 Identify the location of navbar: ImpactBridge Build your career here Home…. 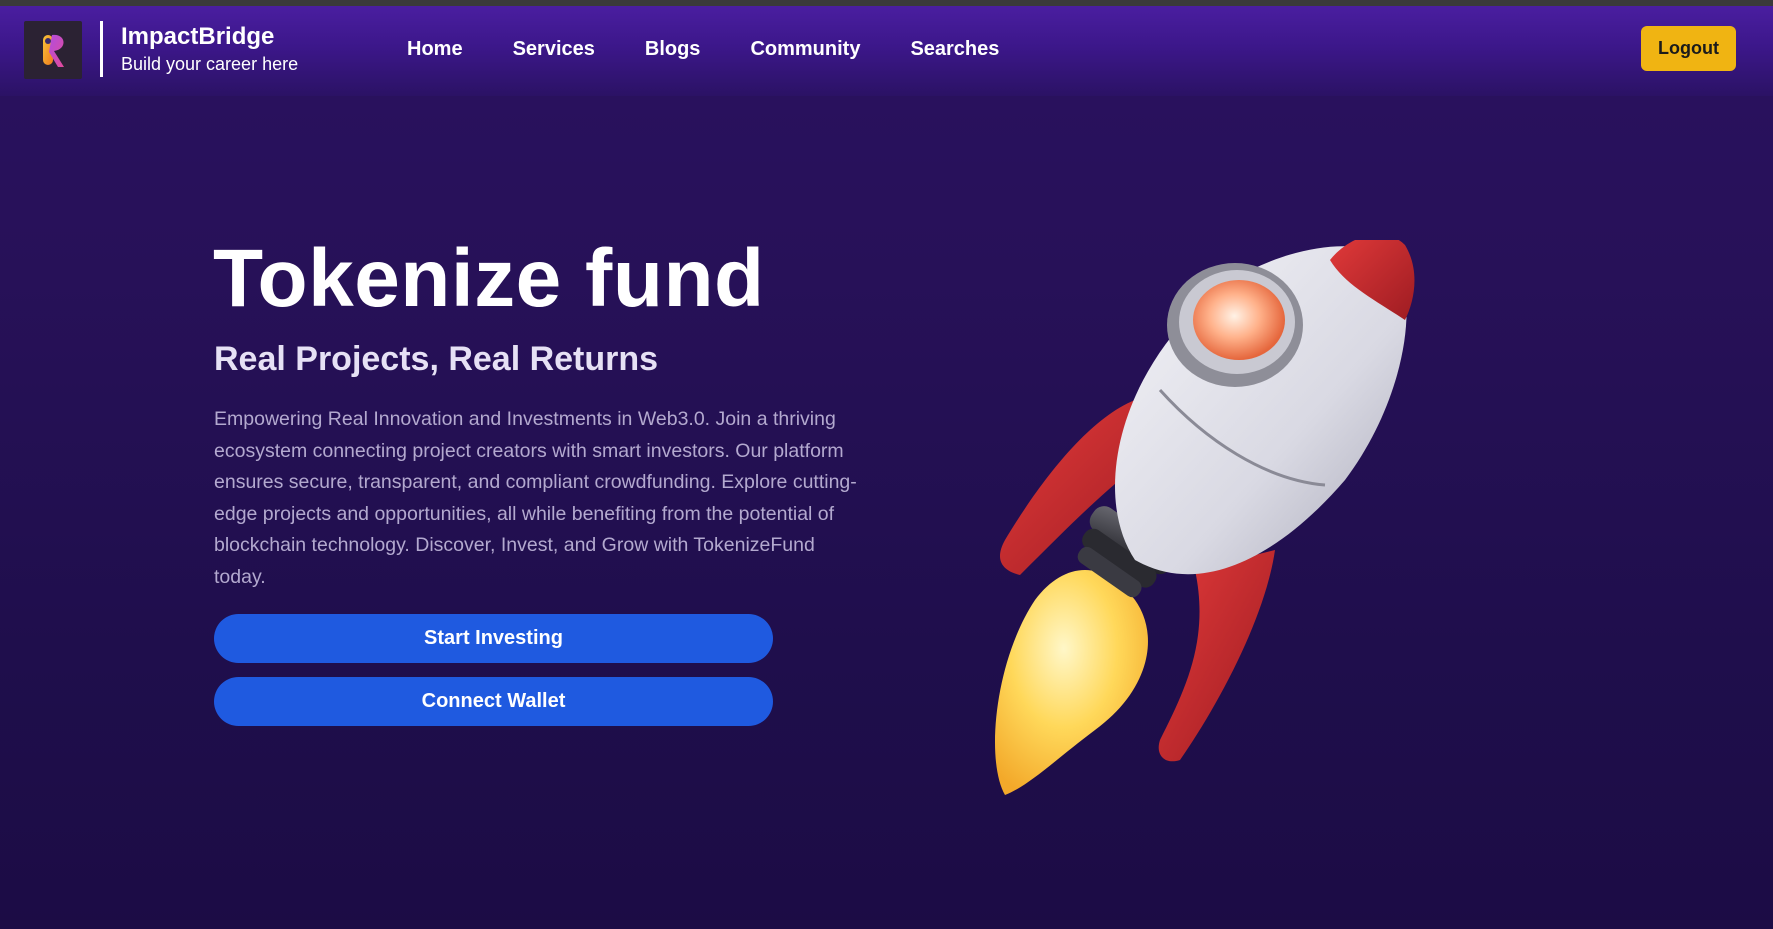
(886, 51).